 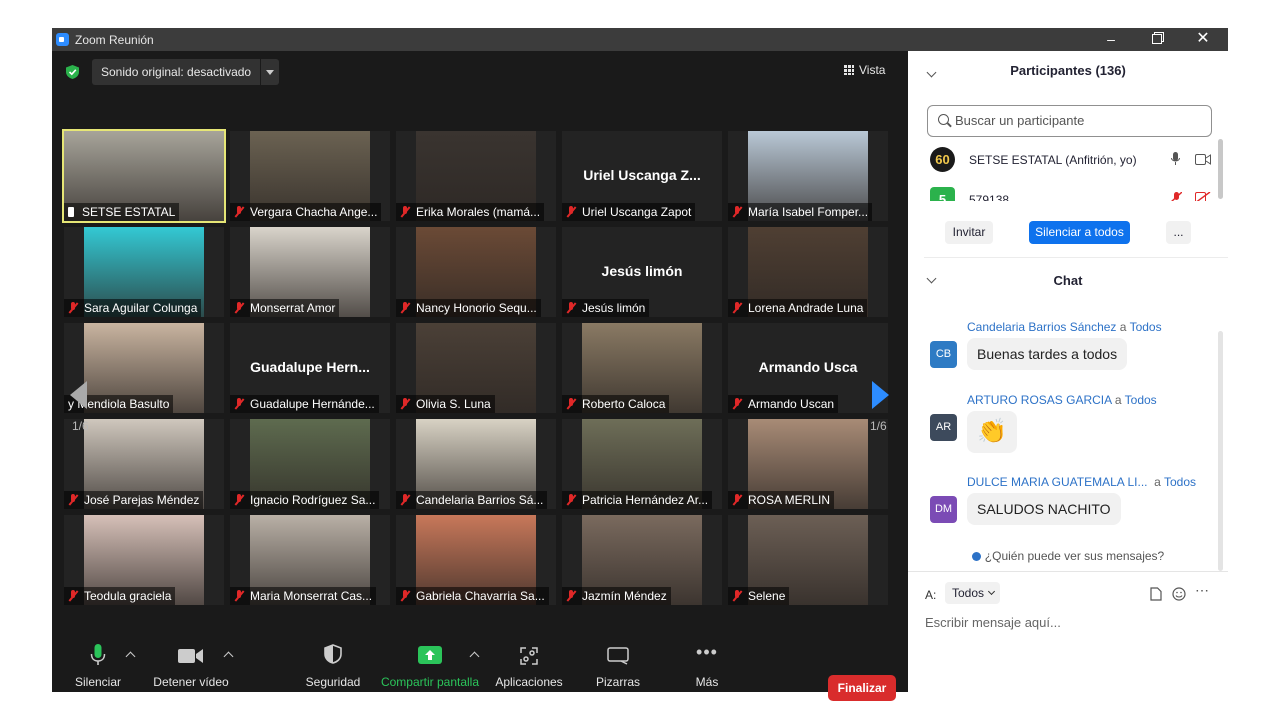 I want to click on participant-name-label: Uriel Uscanga Zapot, so click(x=629, y=212).